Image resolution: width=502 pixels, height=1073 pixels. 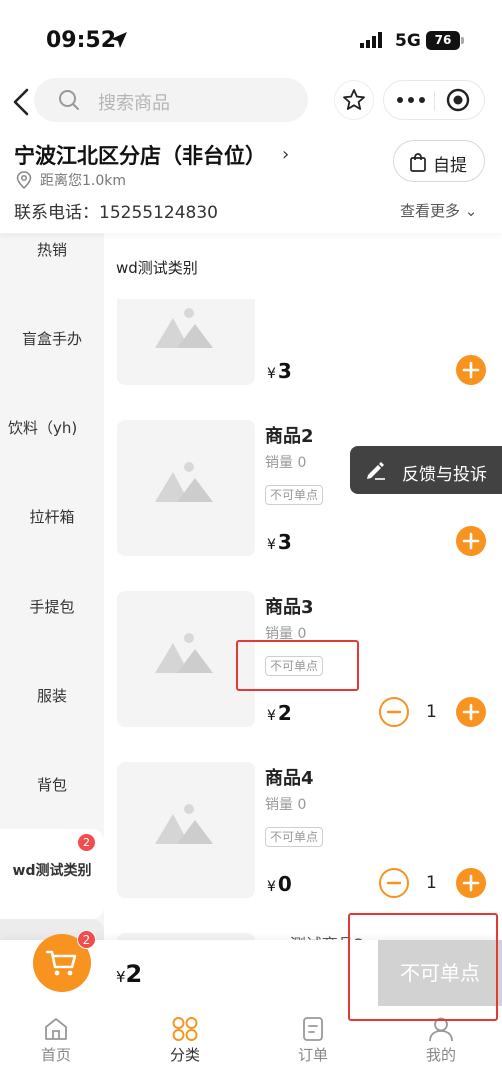 What do you see at coordinates (371, 40) in the screenshot?
I see `signal-icon` at bounding box center [371, 40].